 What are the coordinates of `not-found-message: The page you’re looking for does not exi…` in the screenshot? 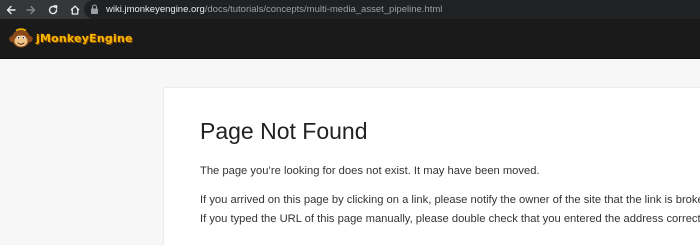 It's located at (370, 171).